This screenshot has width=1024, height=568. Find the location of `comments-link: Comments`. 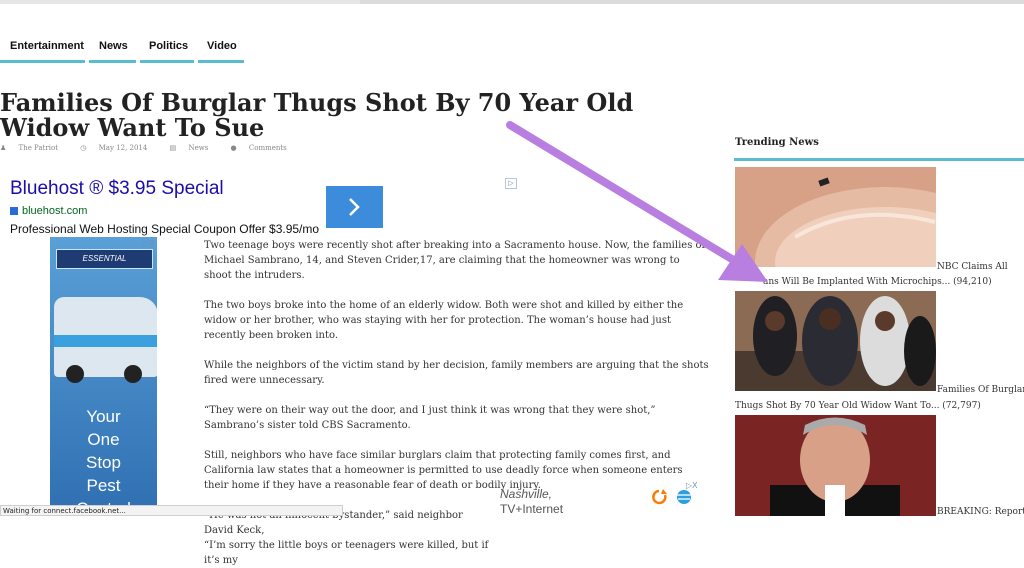

comments-link: Comments is located at coordinates (267, 148).